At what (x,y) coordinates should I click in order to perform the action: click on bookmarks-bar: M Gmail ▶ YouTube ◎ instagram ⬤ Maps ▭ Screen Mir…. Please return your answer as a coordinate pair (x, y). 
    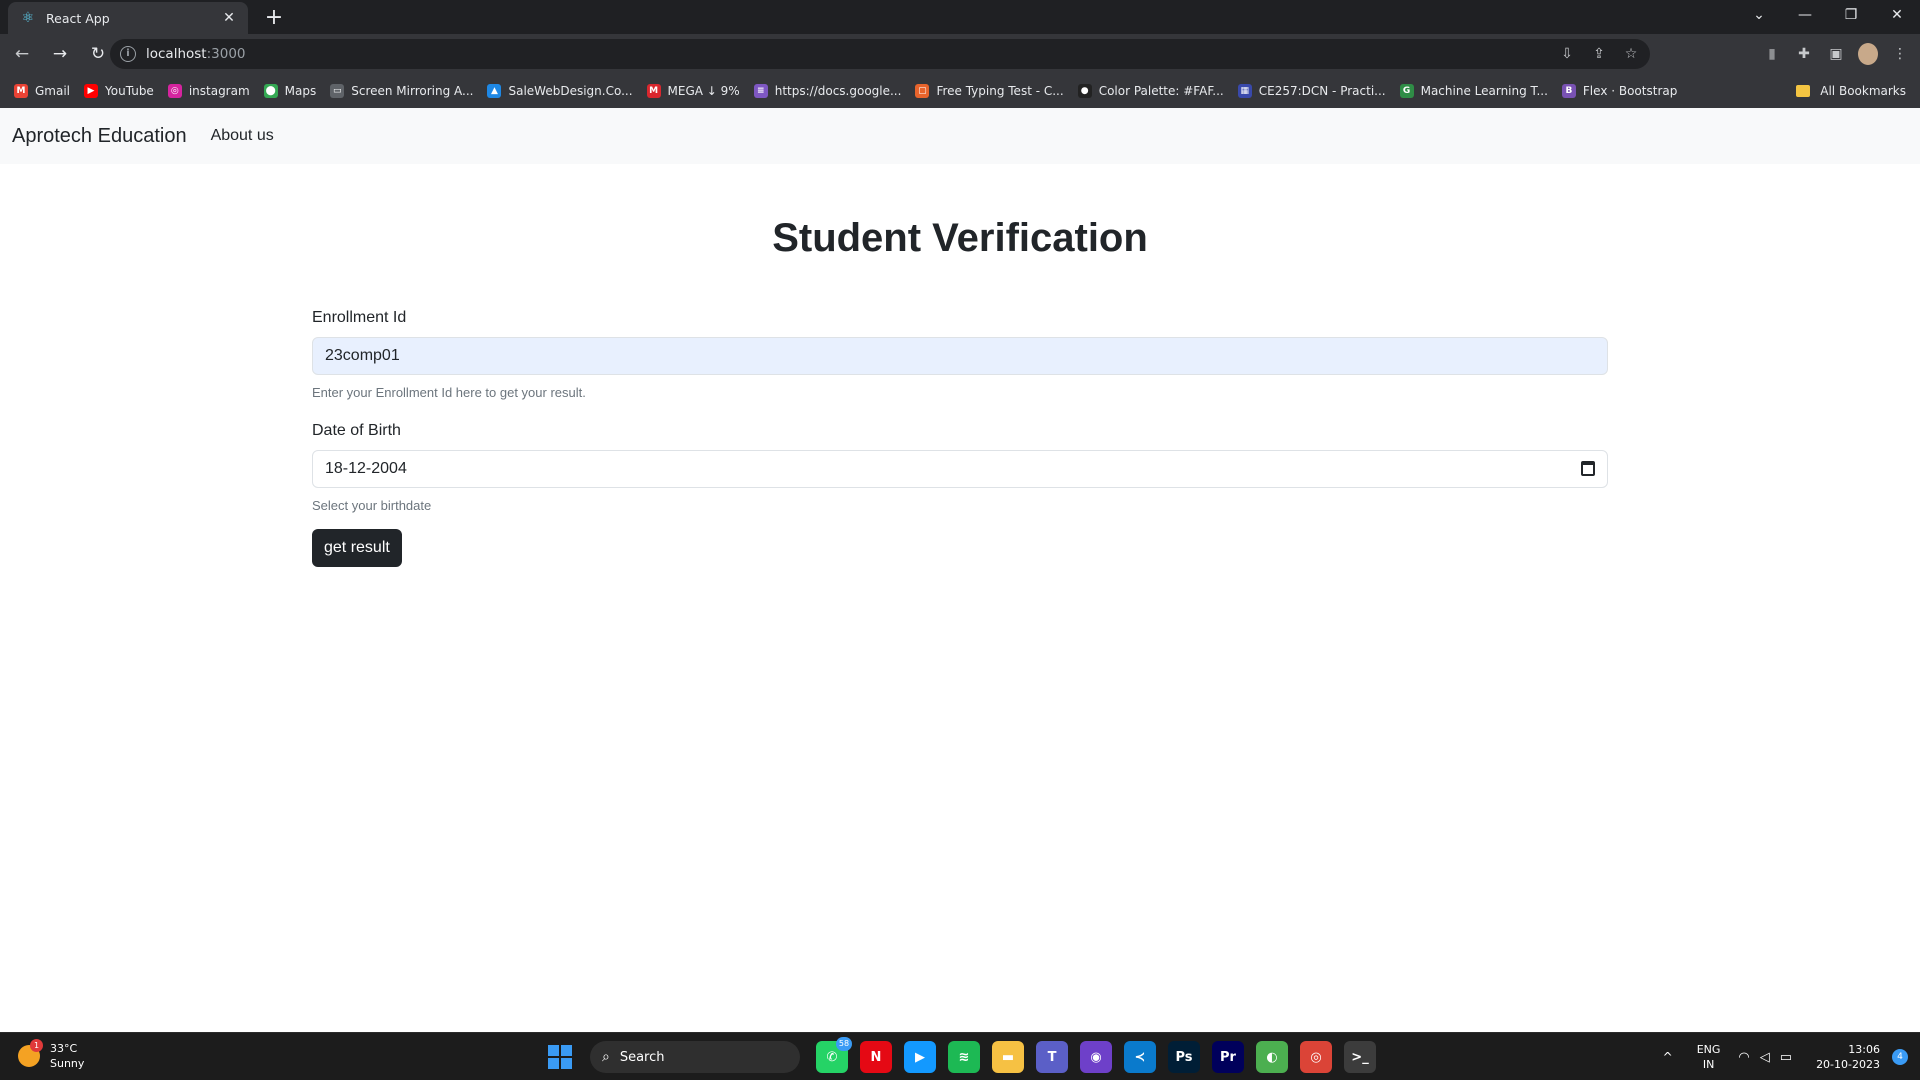
    Looking at the image, I should click on (960, 91).